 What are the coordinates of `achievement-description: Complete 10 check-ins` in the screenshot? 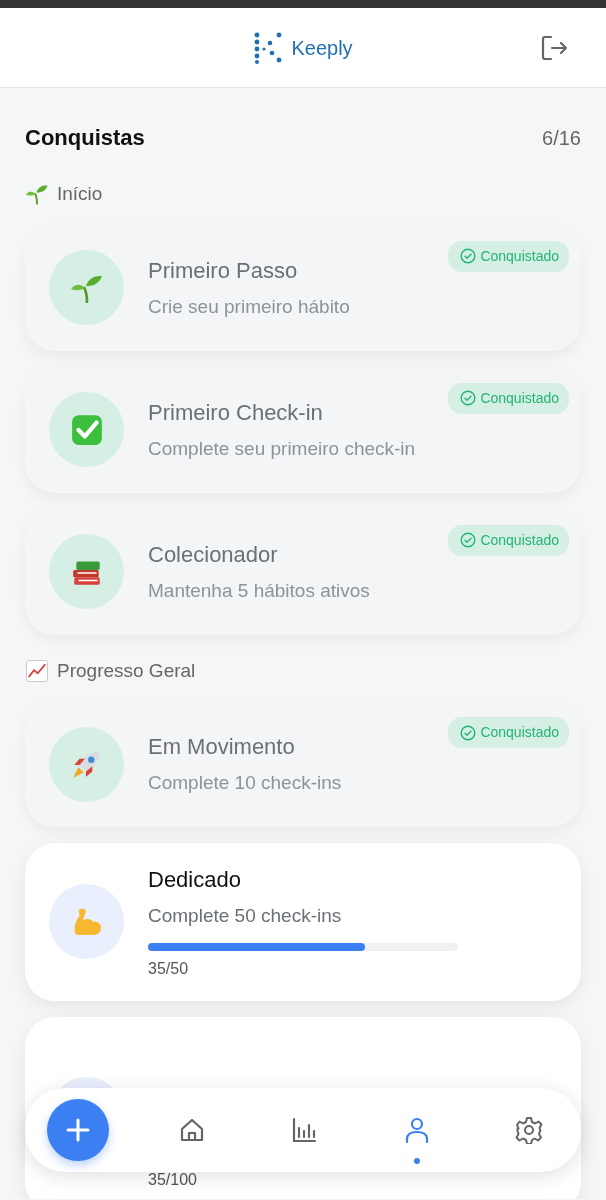 It's located at (245, 783).